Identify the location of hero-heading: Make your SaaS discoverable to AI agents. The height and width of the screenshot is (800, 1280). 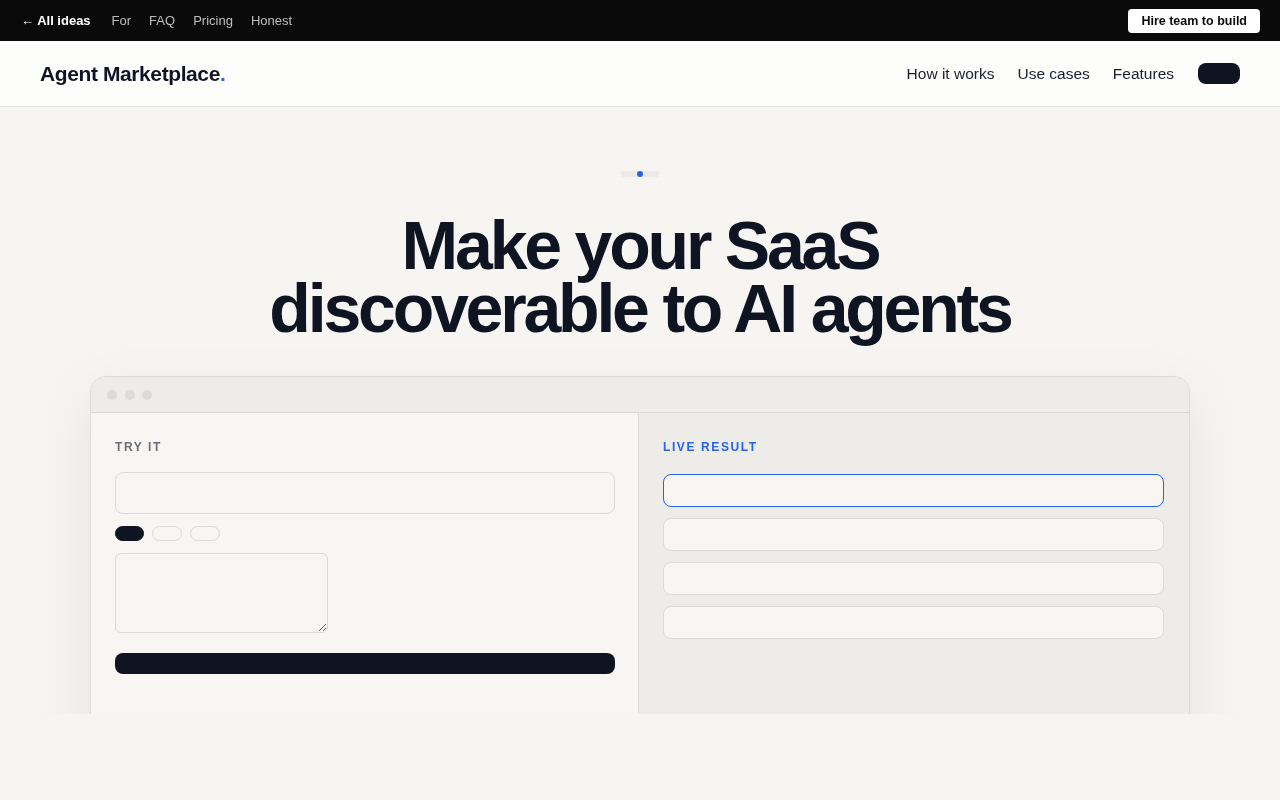
(640, 277).